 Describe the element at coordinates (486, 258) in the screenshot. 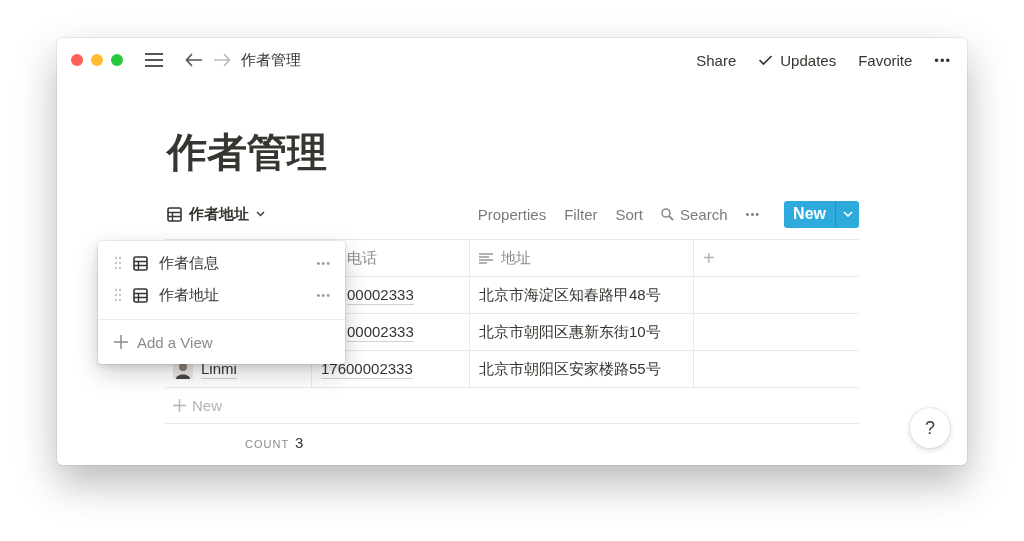

I see `text-lines-icon` at that location.